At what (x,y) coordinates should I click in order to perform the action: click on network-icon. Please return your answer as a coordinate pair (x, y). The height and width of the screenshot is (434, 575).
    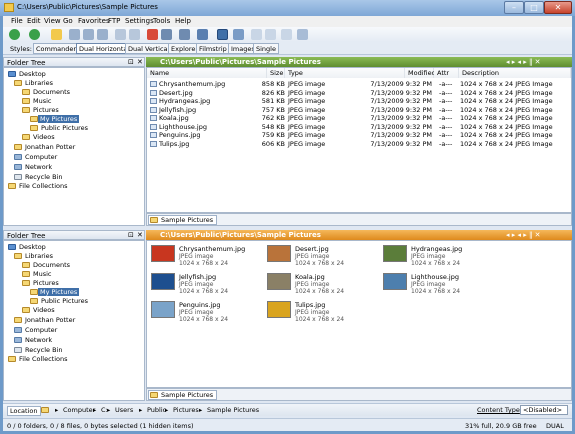
    Looking at the image, I should click on (18, 167).